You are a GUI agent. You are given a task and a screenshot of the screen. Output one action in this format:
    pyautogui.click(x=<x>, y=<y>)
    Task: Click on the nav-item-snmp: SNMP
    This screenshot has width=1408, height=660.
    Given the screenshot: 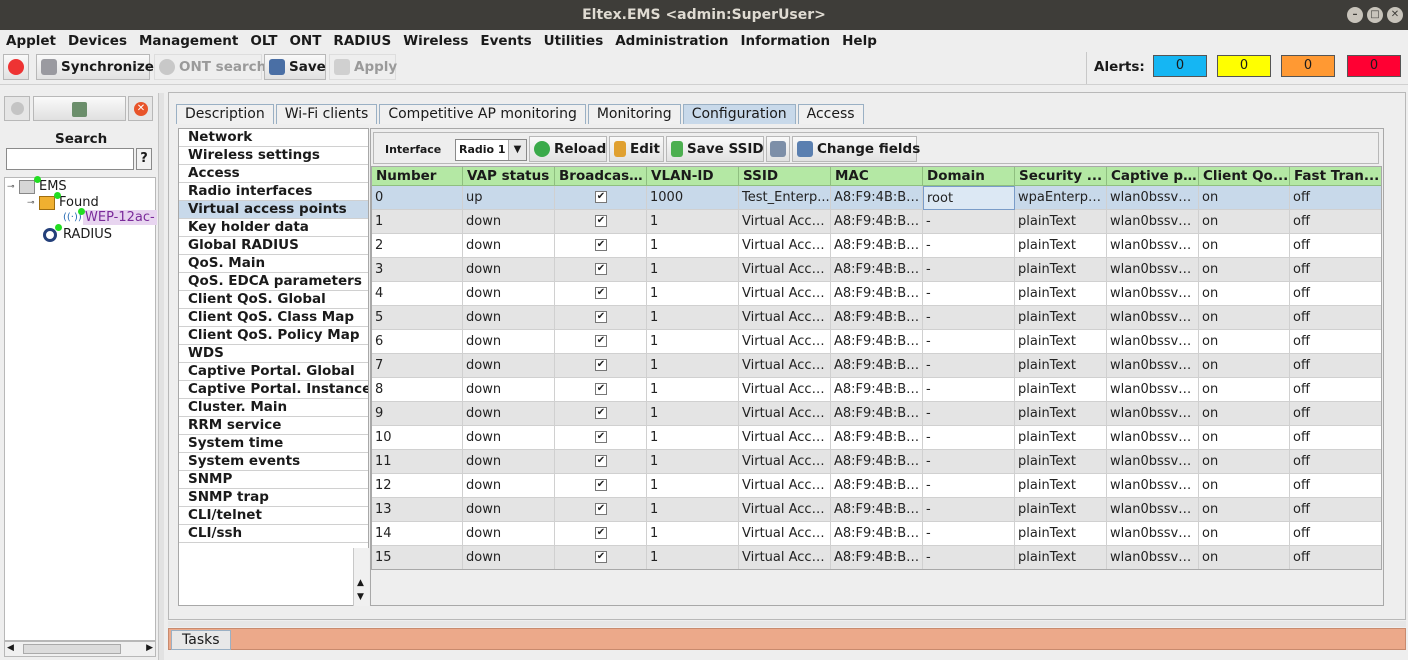 What is the action you would take?
    pyautogui.click(x=273, y=480)
    